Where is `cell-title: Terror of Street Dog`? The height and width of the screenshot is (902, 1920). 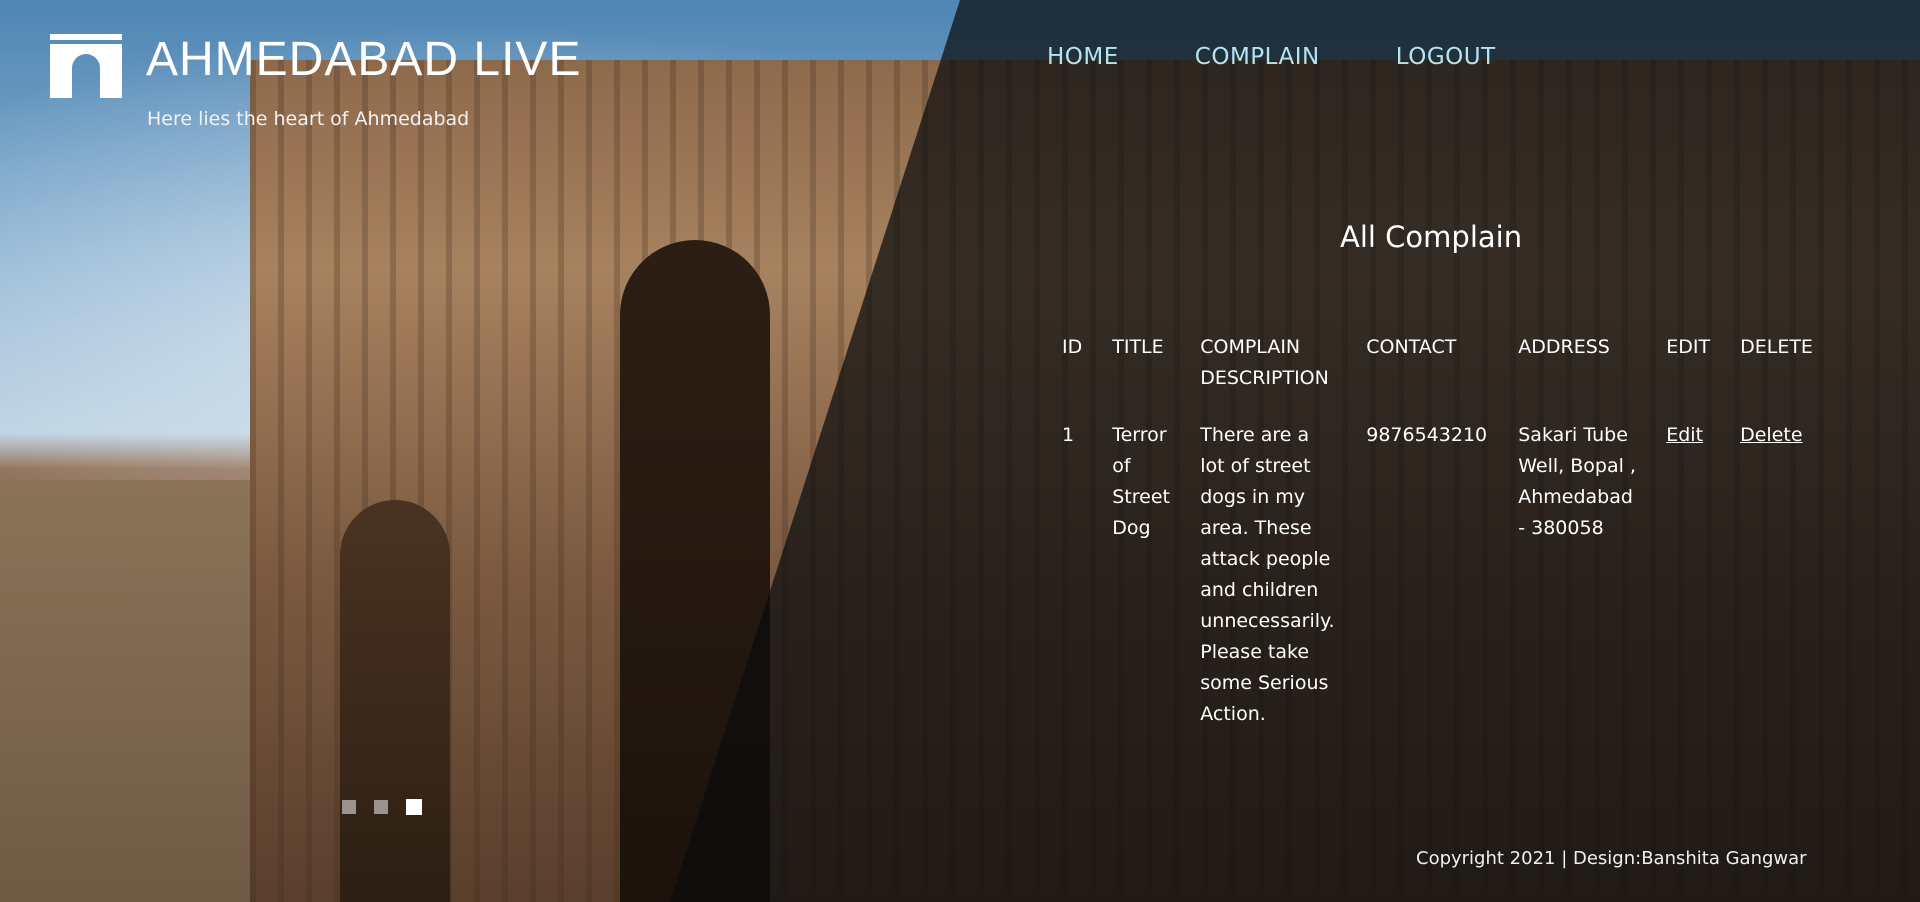
cell-title: Terror of Street Dog is located at coordinates (1141, 481).